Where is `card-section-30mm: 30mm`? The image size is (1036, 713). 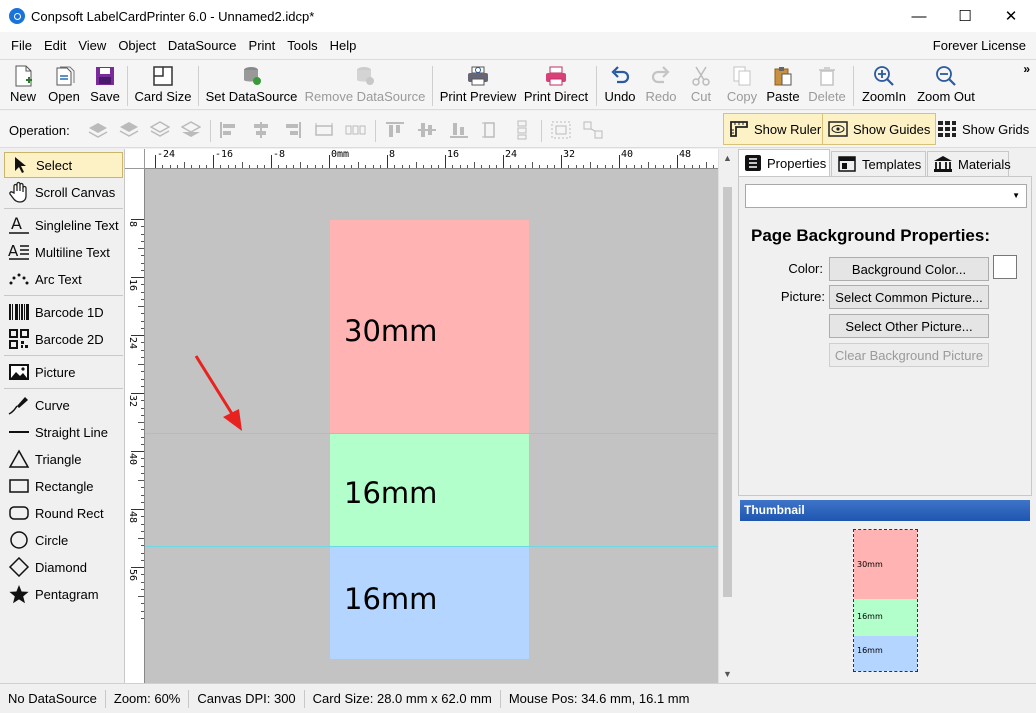
card-section-30mm: 30mm is located at coordinates (429, 326).